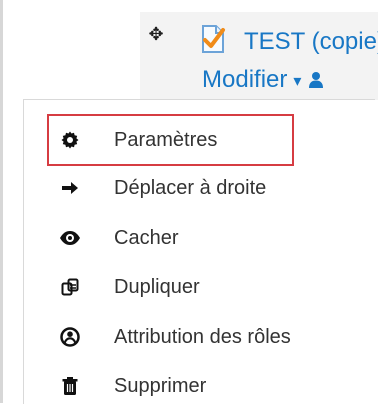 The width and height of the screenshot is (378, 405). Describe the element at coordinates (70, 188) in the screenshot. I see `arrow-right-icon` at that location.